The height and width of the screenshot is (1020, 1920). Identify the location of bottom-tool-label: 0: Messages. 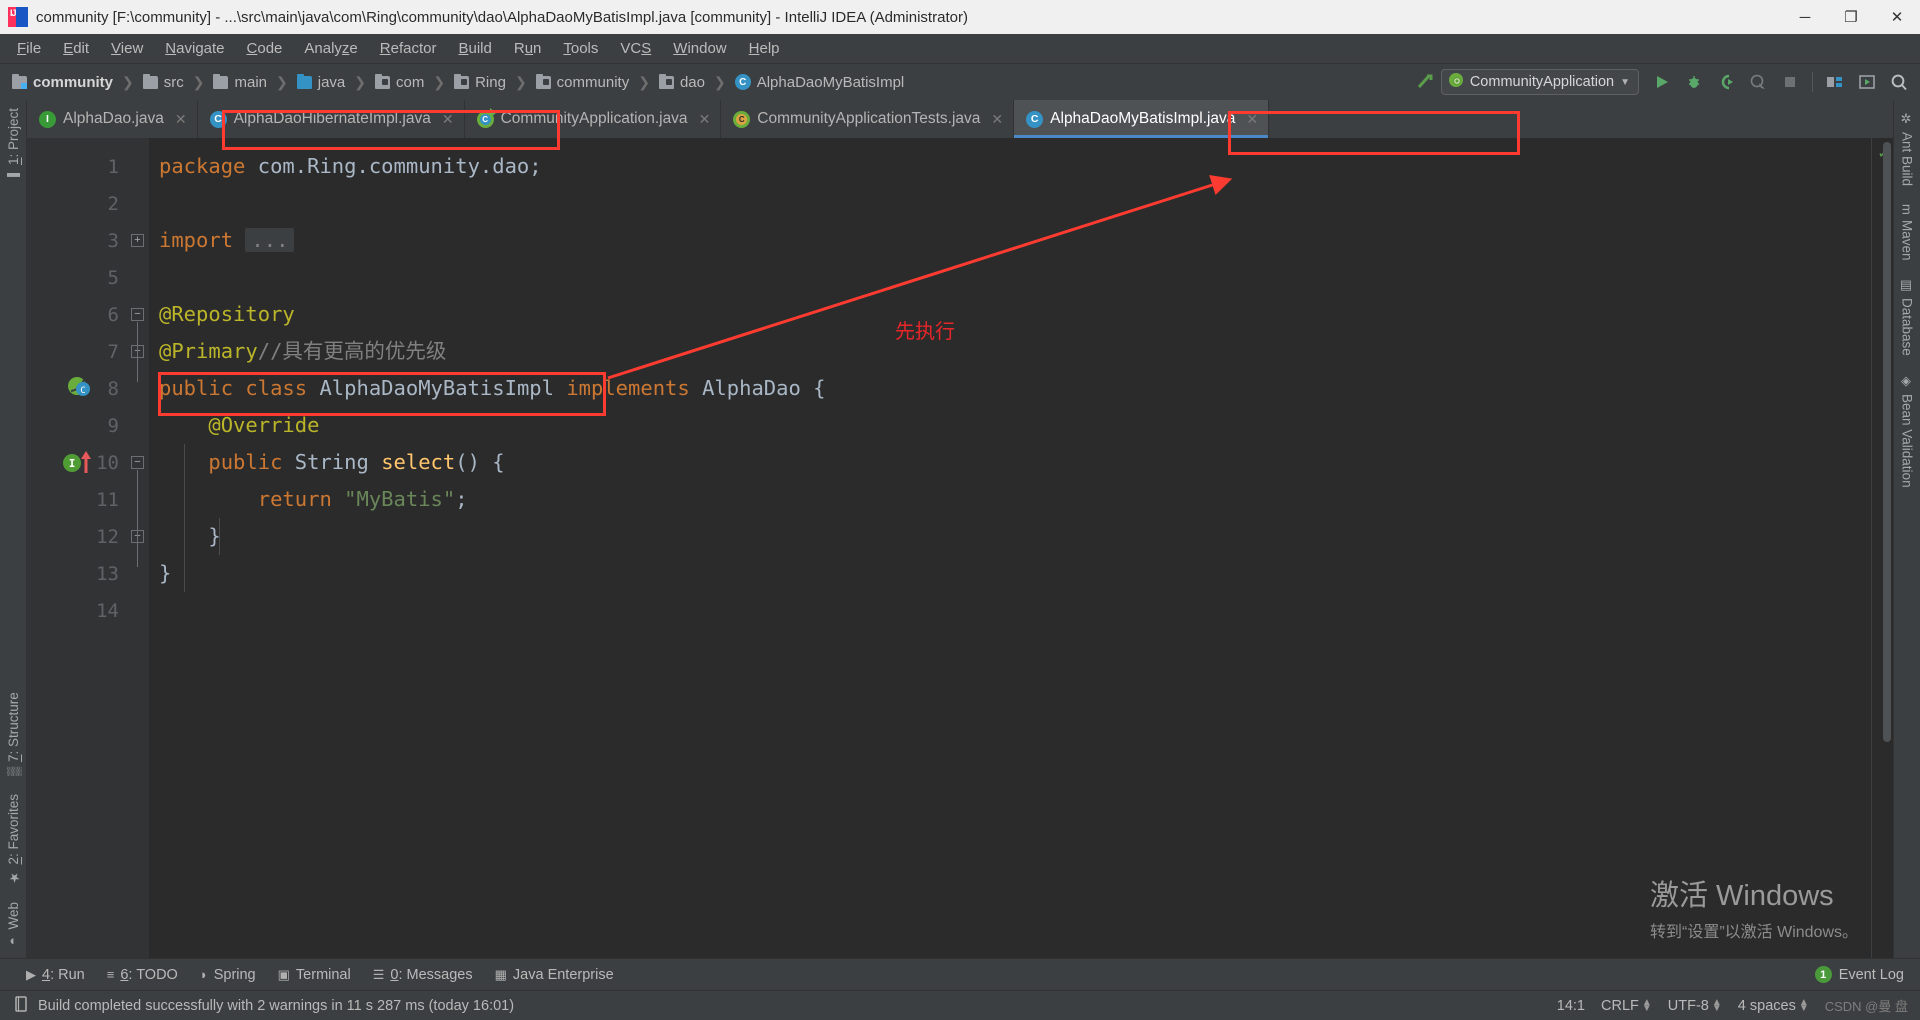
(431, 974).